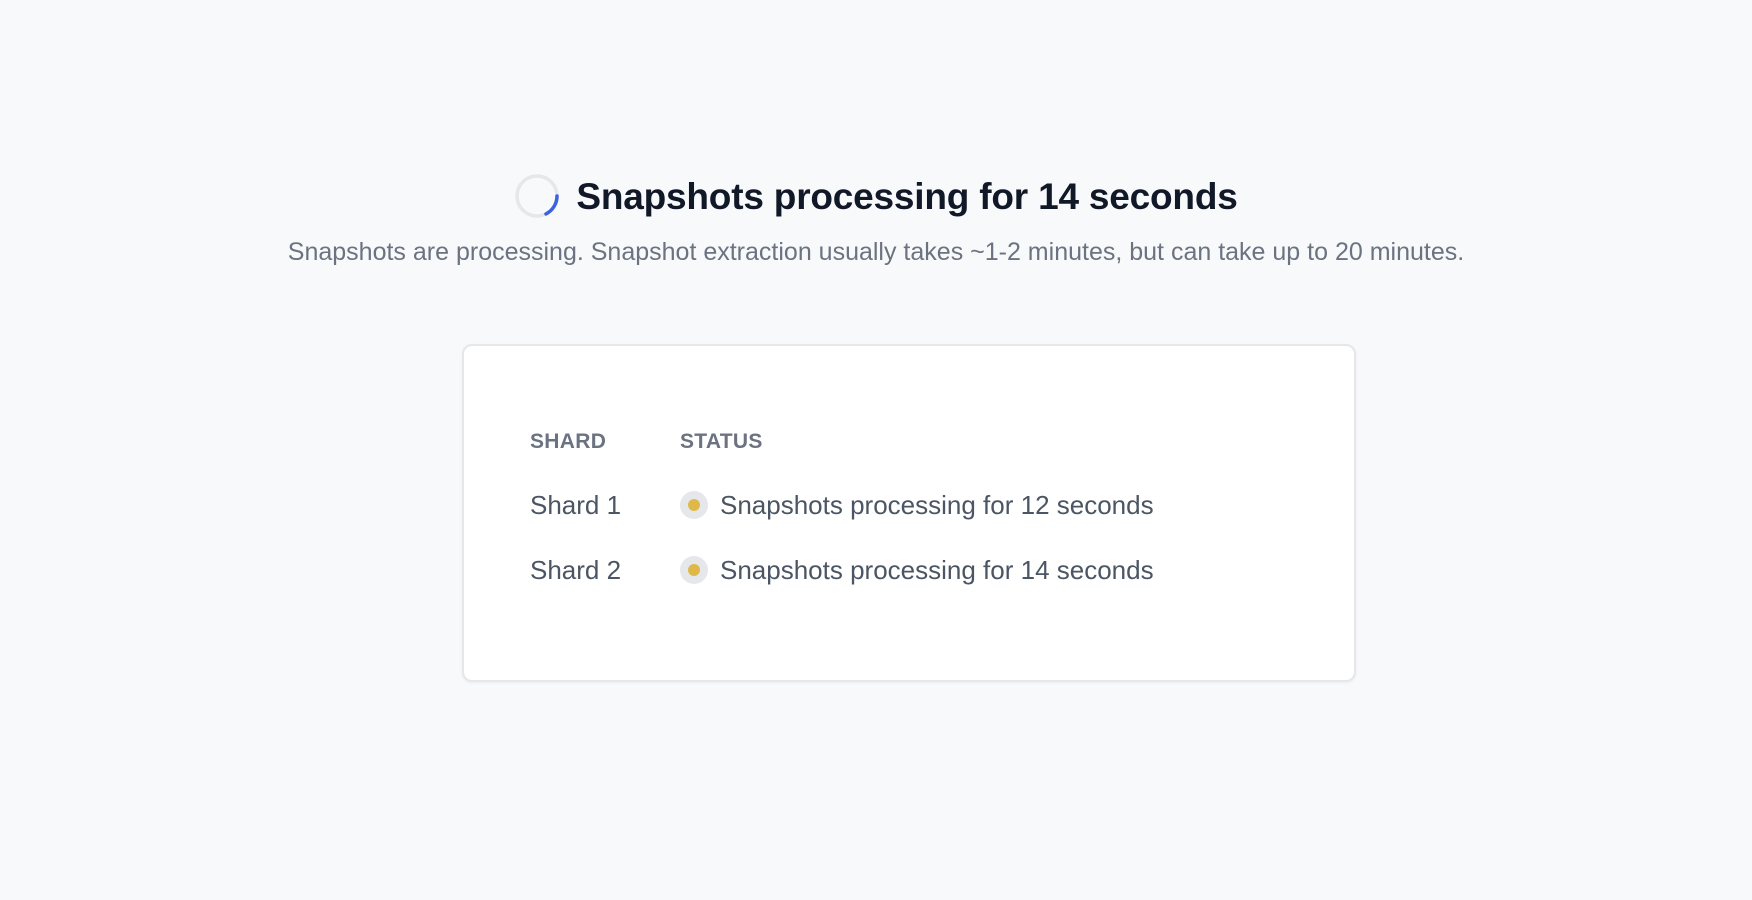 Image resolution: width=1752 pixels, height=900 pixels. I want to click on shard-status: Snapshots processing for 14 seconds, so click(917, 570).